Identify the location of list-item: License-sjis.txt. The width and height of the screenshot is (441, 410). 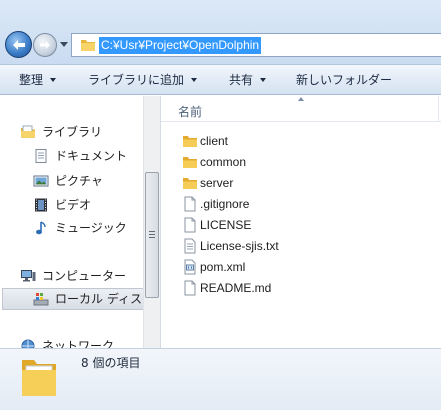
(302, 246).